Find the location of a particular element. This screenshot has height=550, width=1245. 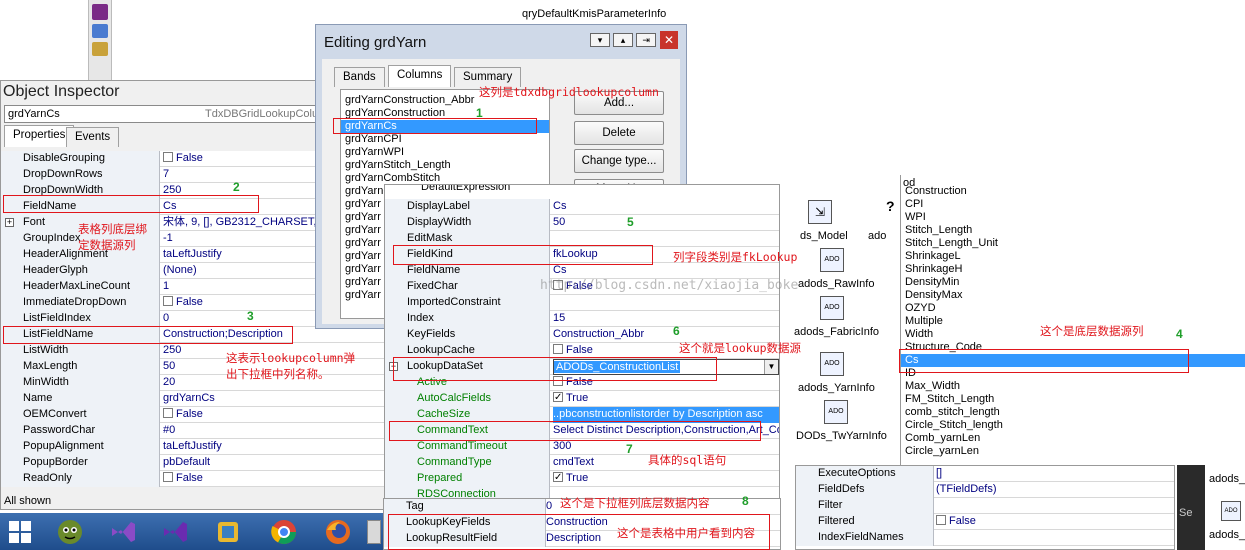

column-list-item: grdYarnCPI is located at coordinates (445, 139).